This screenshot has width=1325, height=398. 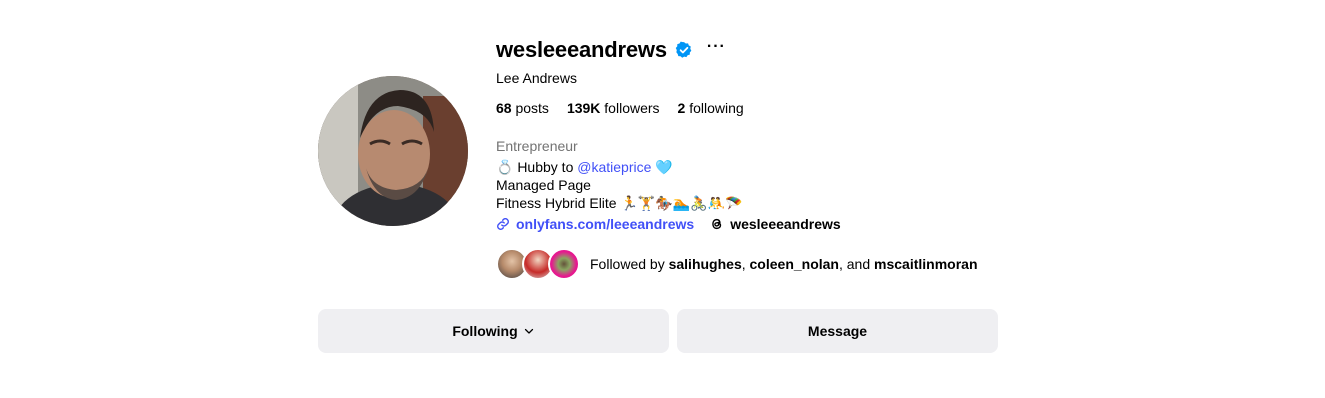 What do you see at coordinates (619, 203) in the screenshot?
I see `bio-line-3: Fitness Hybrid Elite 🏃🏋️🏇🏊🚴🤼🪂` at bounding box center [619, 203].